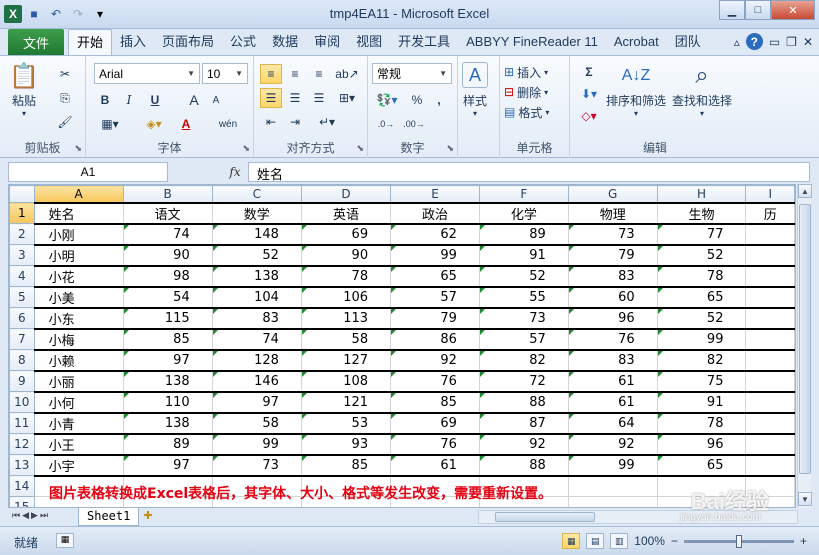  I want to click on score-cell: 85, so click(435, 402).